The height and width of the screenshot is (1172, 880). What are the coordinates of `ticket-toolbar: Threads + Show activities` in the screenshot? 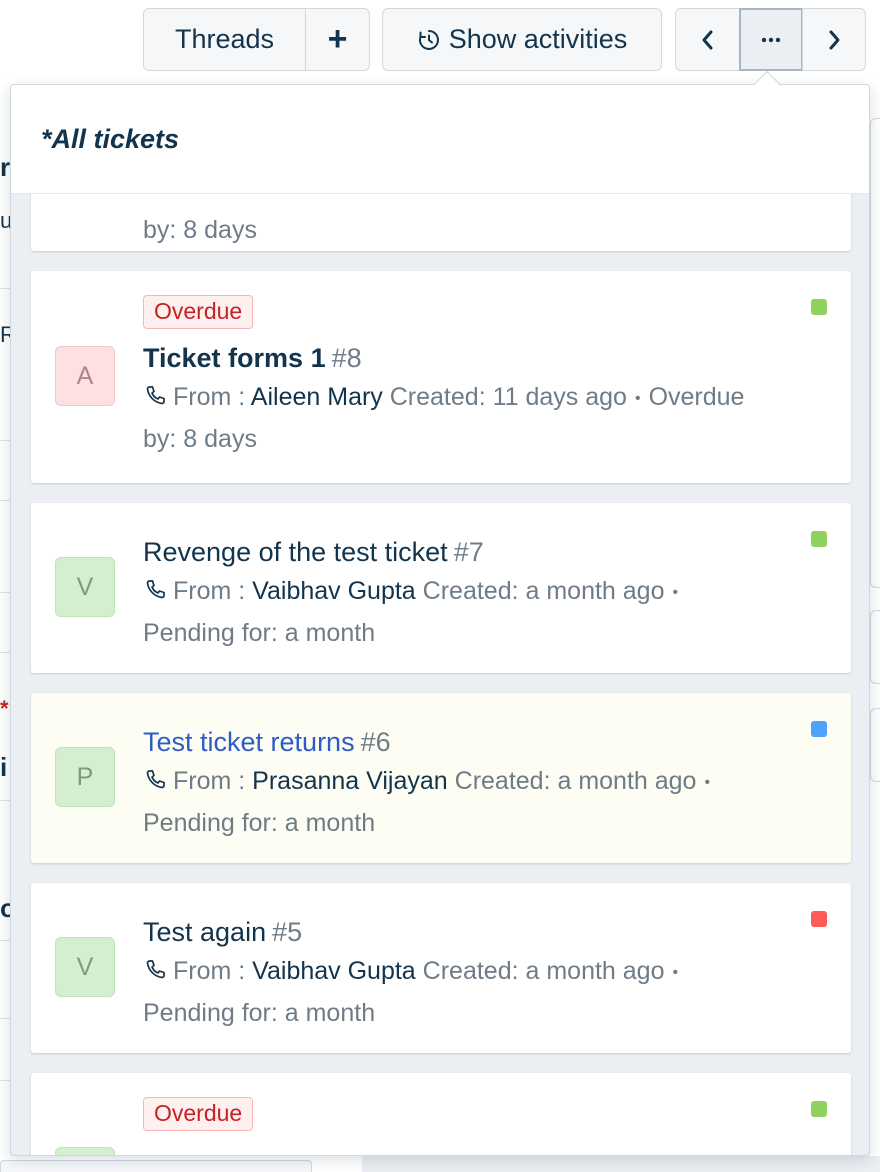 It's located at (440, 39).